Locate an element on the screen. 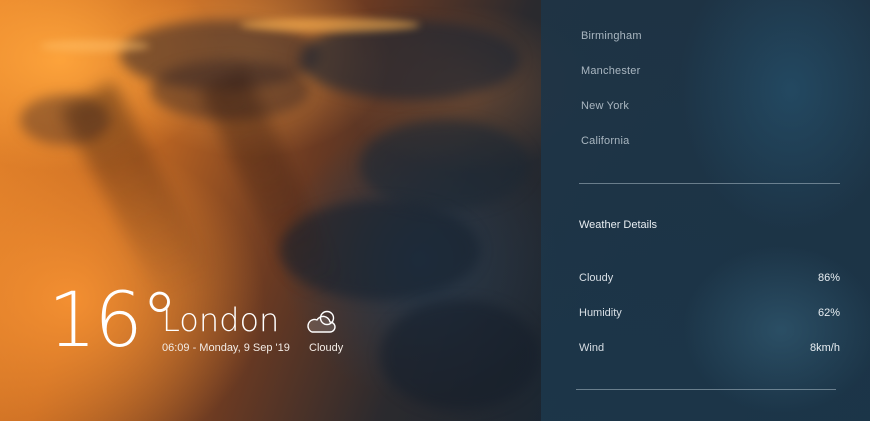 The image size is (870, 421). sidebar-city-birmingham: Birmingham is located at coordinates (611, 36).